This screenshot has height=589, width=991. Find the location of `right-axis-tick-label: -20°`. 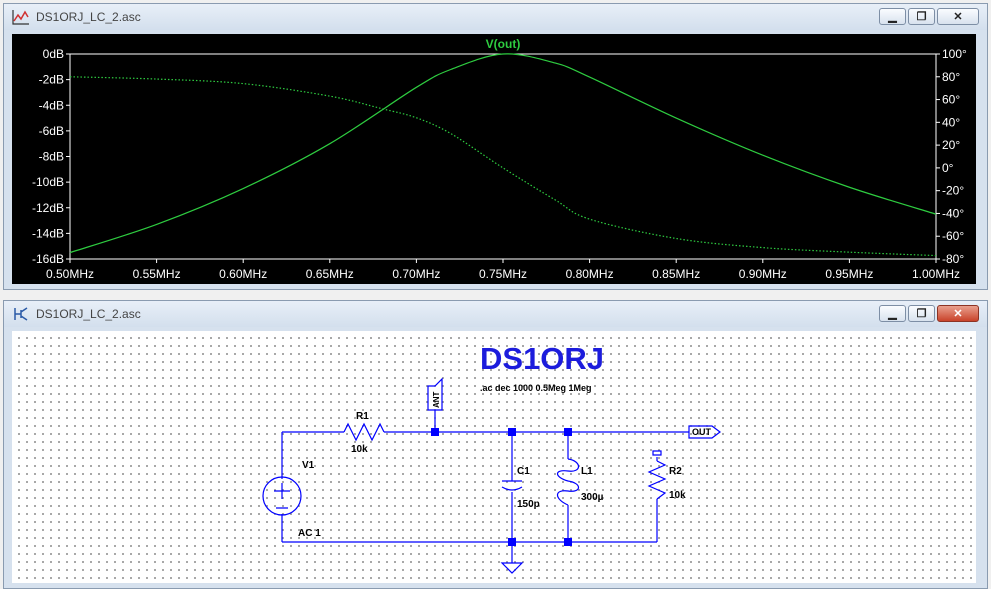

right-axis-tick-label: -20° is located at coordinates (953, 191).